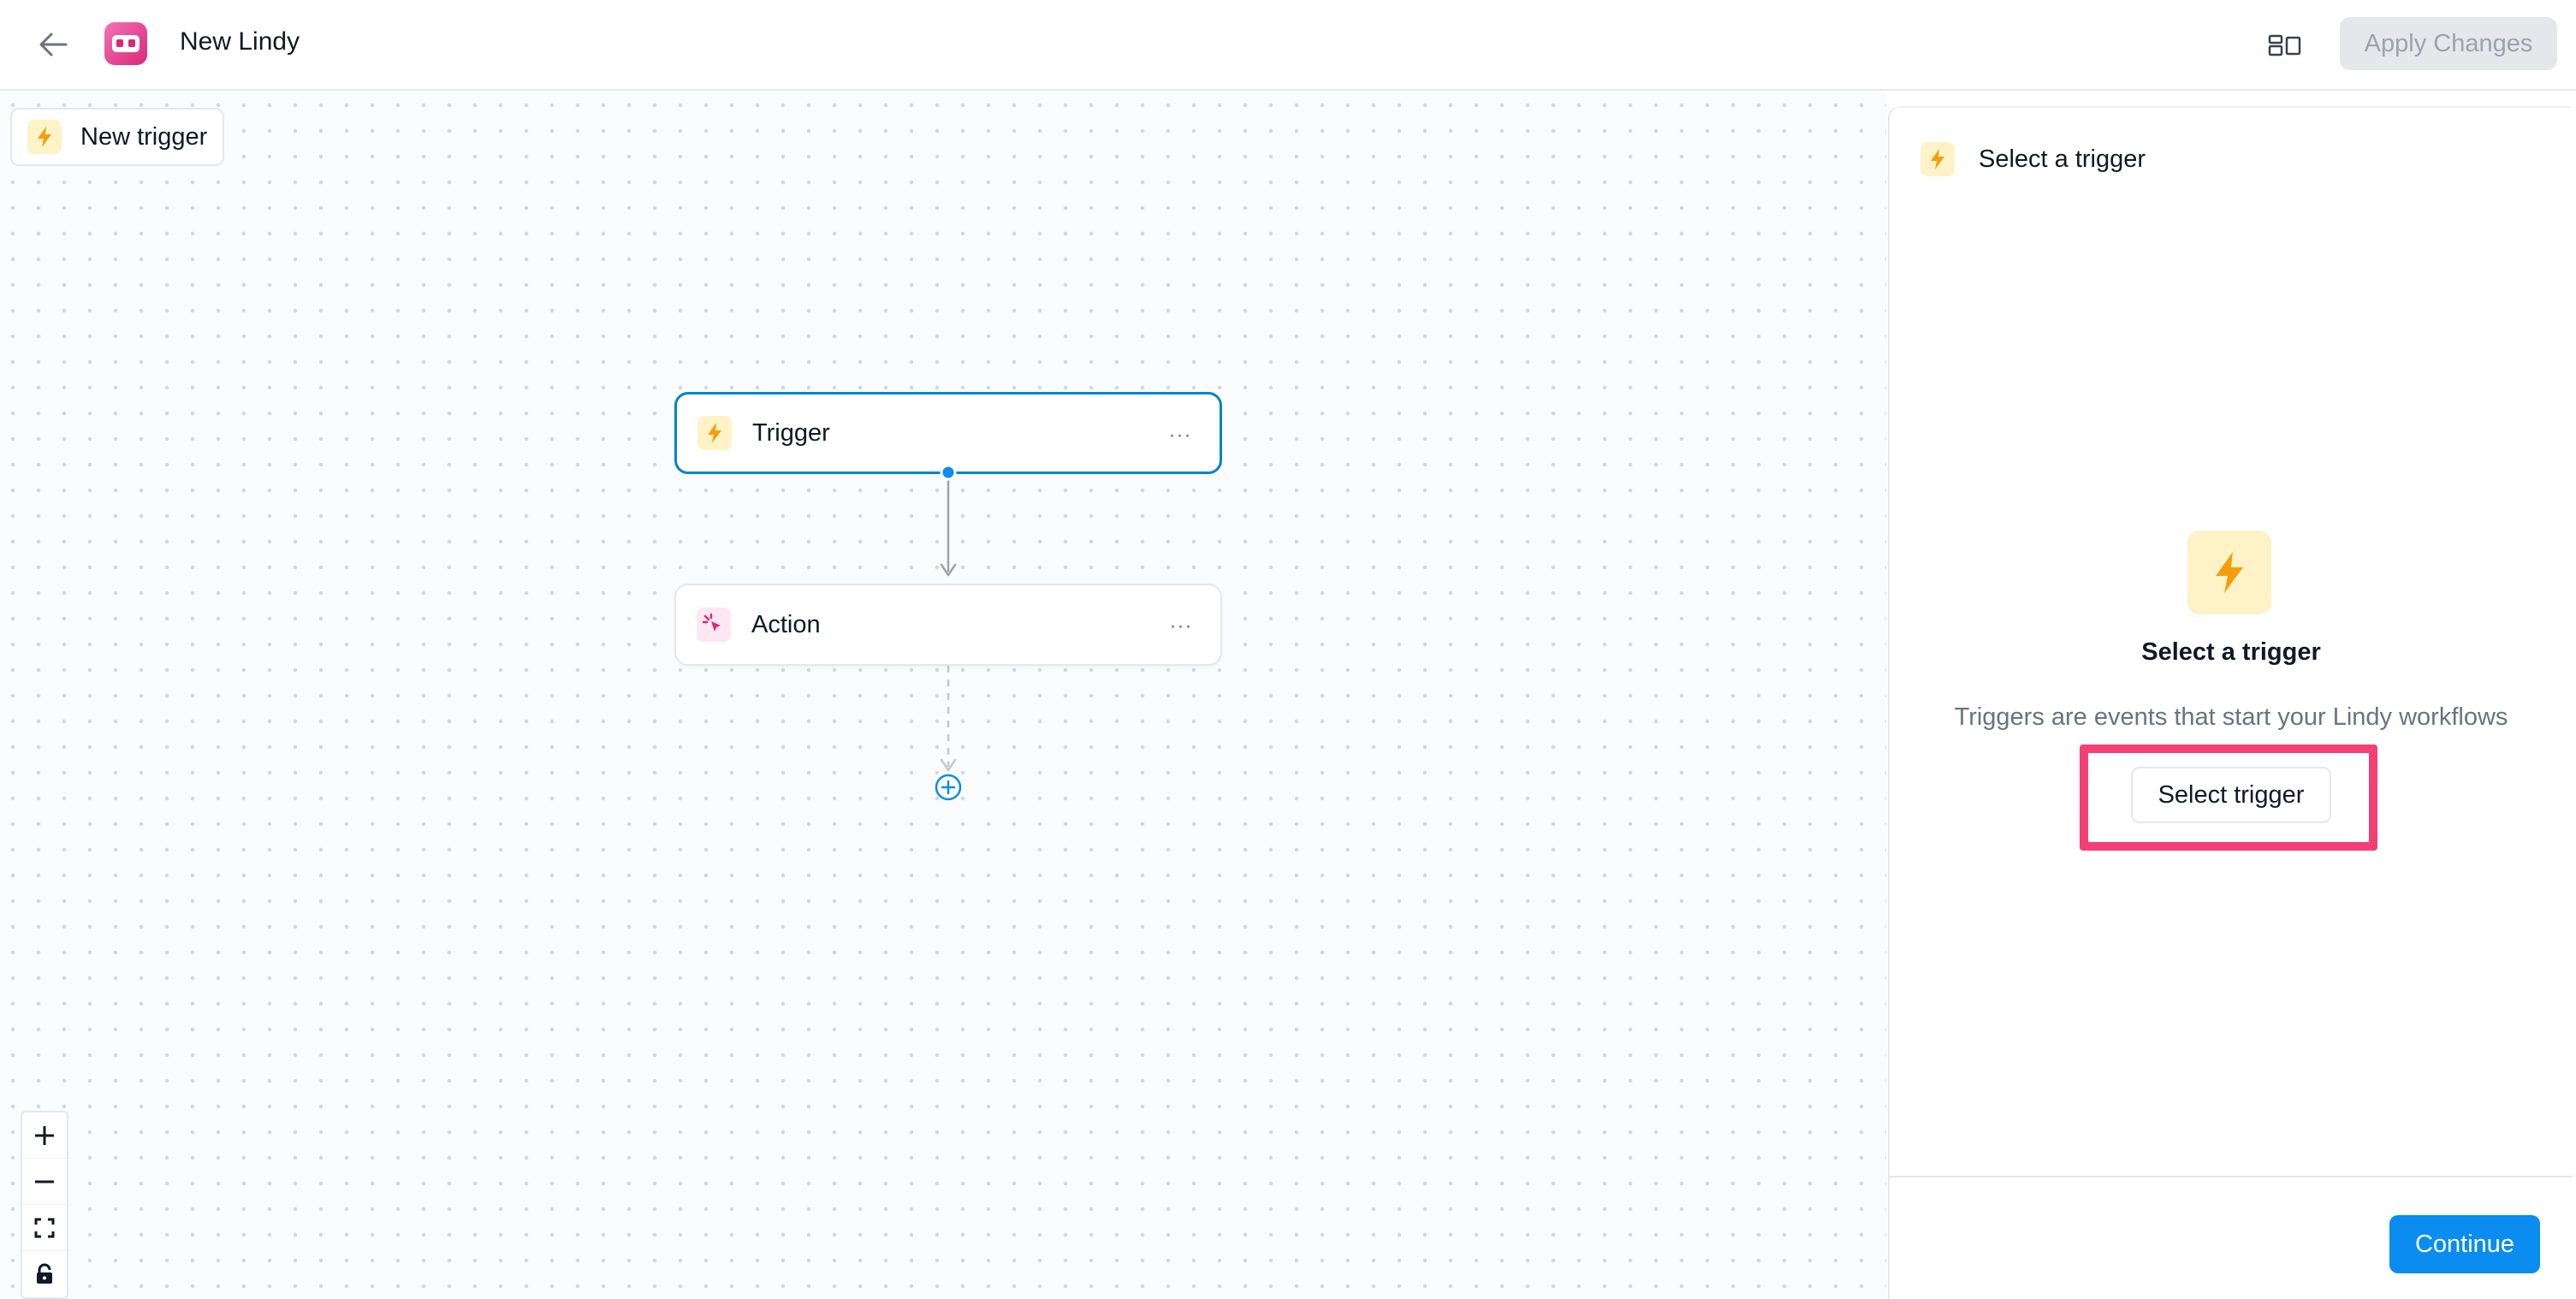 This screenshot has width=2576, height=1299. I want to click on minus-icon, so click(44, 1181).